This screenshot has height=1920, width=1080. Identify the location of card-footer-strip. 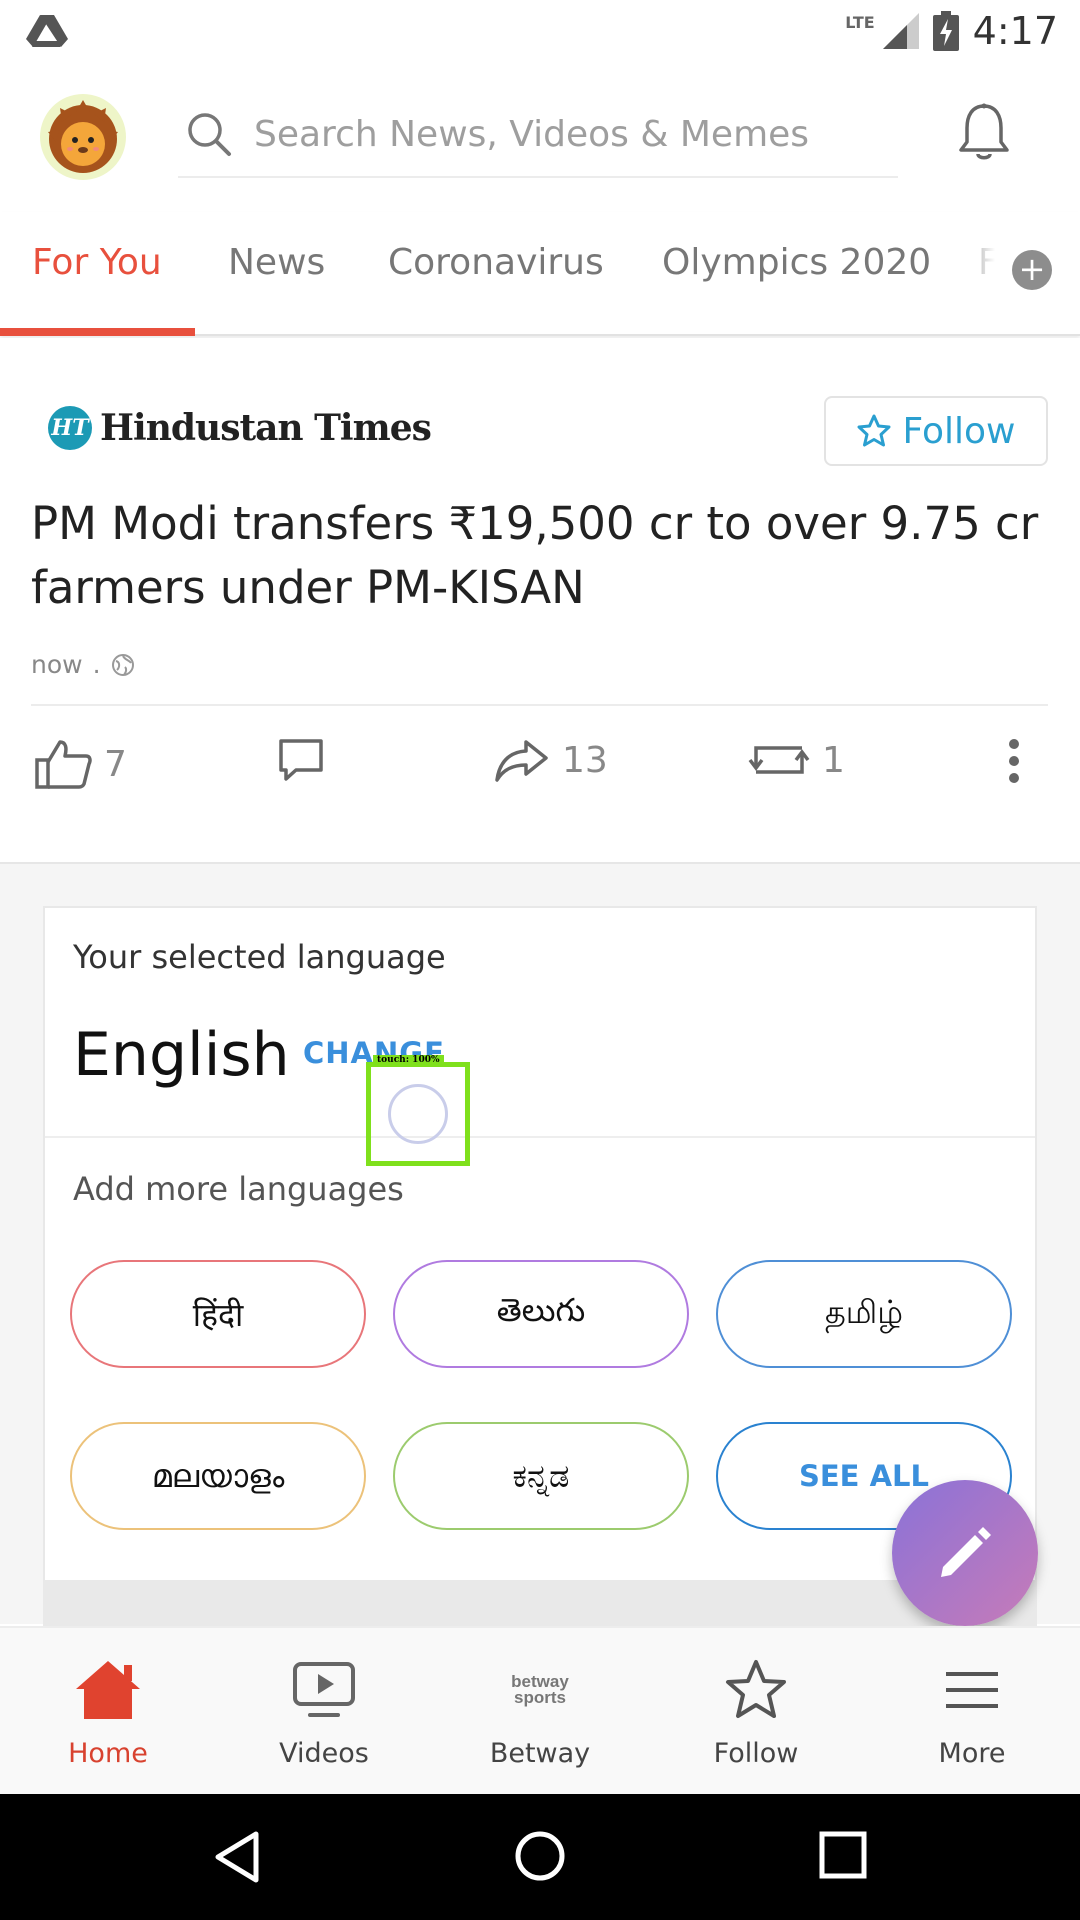
(540, 1603).